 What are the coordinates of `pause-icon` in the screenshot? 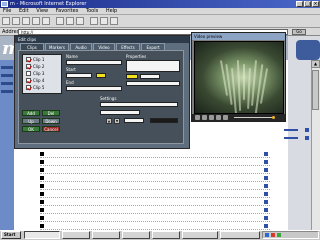 It's located at (204, 117).